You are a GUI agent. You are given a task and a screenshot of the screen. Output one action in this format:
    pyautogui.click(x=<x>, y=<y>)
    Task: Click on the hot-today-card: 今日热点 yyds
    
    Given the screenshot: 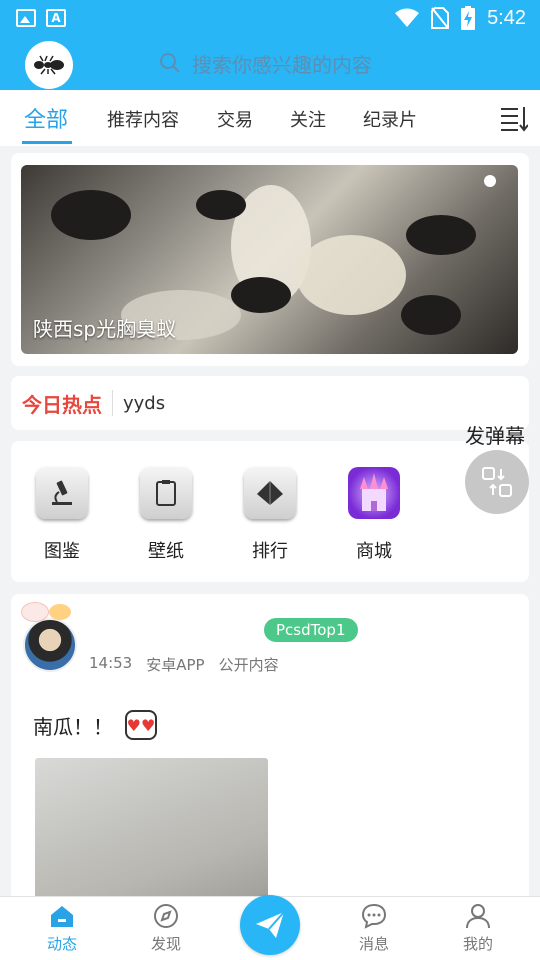 What is the action you would take?
    pyautogui.click(x=270, y=403)
    